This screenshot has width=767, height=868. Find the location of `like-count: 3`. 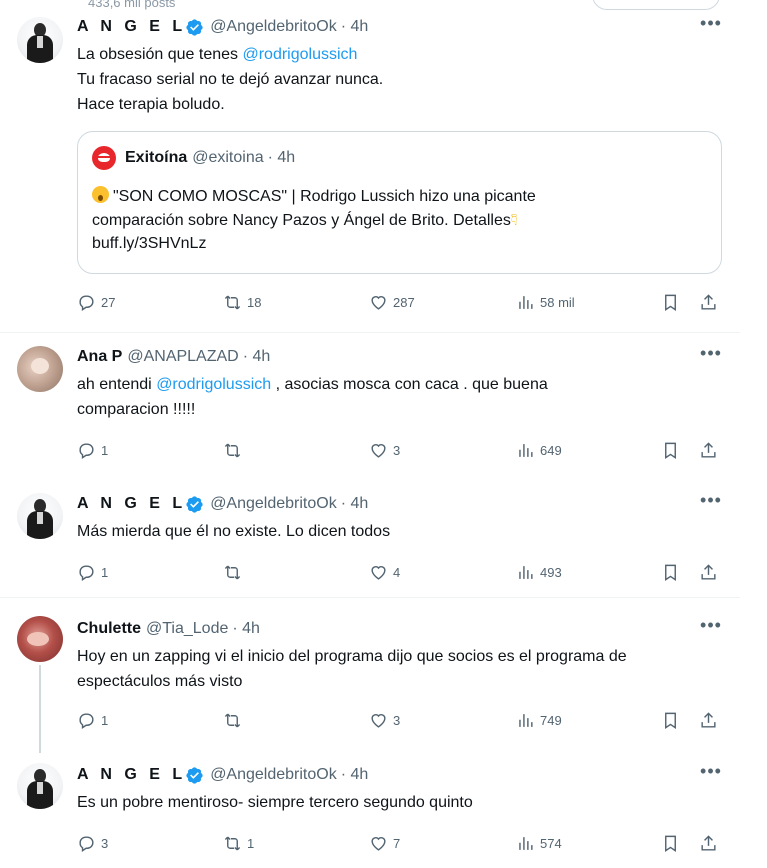

like-count: 3 is located at coordinates (397, 450).